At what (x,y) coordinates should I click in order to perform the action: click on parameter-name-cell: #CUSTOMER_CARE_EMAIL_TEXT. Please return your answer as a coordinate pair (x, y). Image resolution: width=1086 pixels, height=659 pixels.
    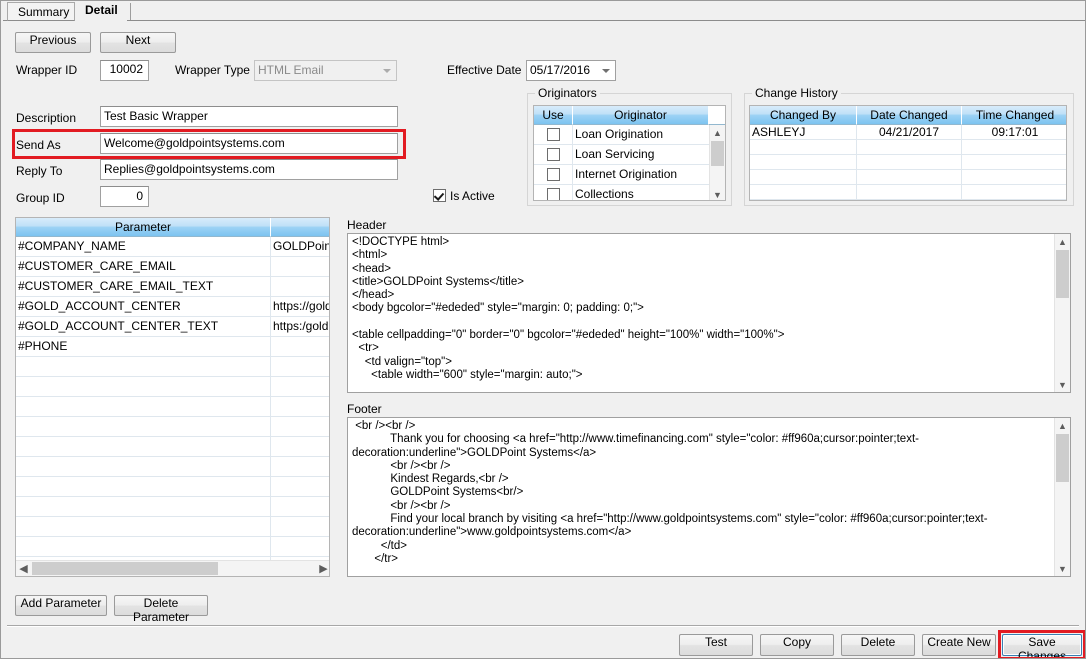
    Looking at the image, I should click on (143, 286).